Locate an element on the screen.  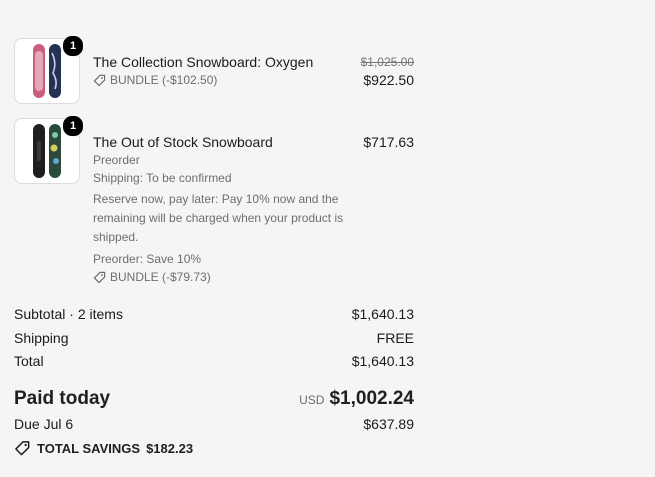
paid-today-amount: $1,002.24 is located at coordinates (371, 398).